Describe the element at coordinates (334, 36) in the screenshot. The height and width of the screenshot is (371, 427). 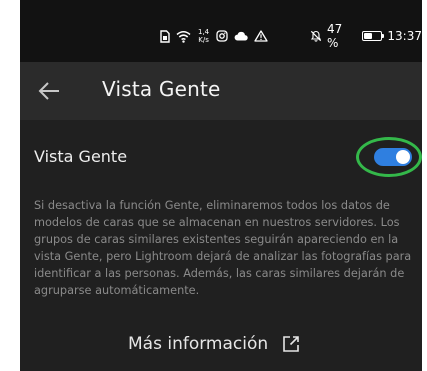
I see `battery-percent: 47 %` at that location.